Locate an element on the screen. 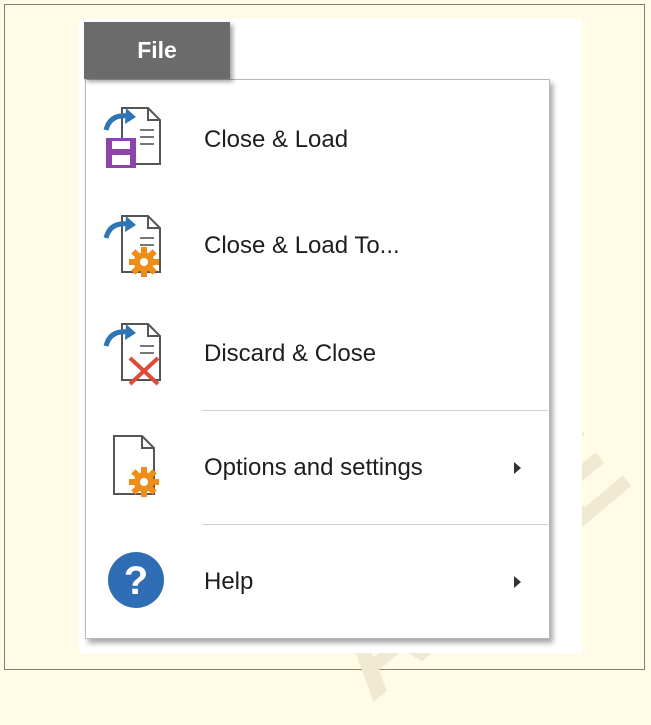  file-tab-label: File is located at coordinates (157, 50).